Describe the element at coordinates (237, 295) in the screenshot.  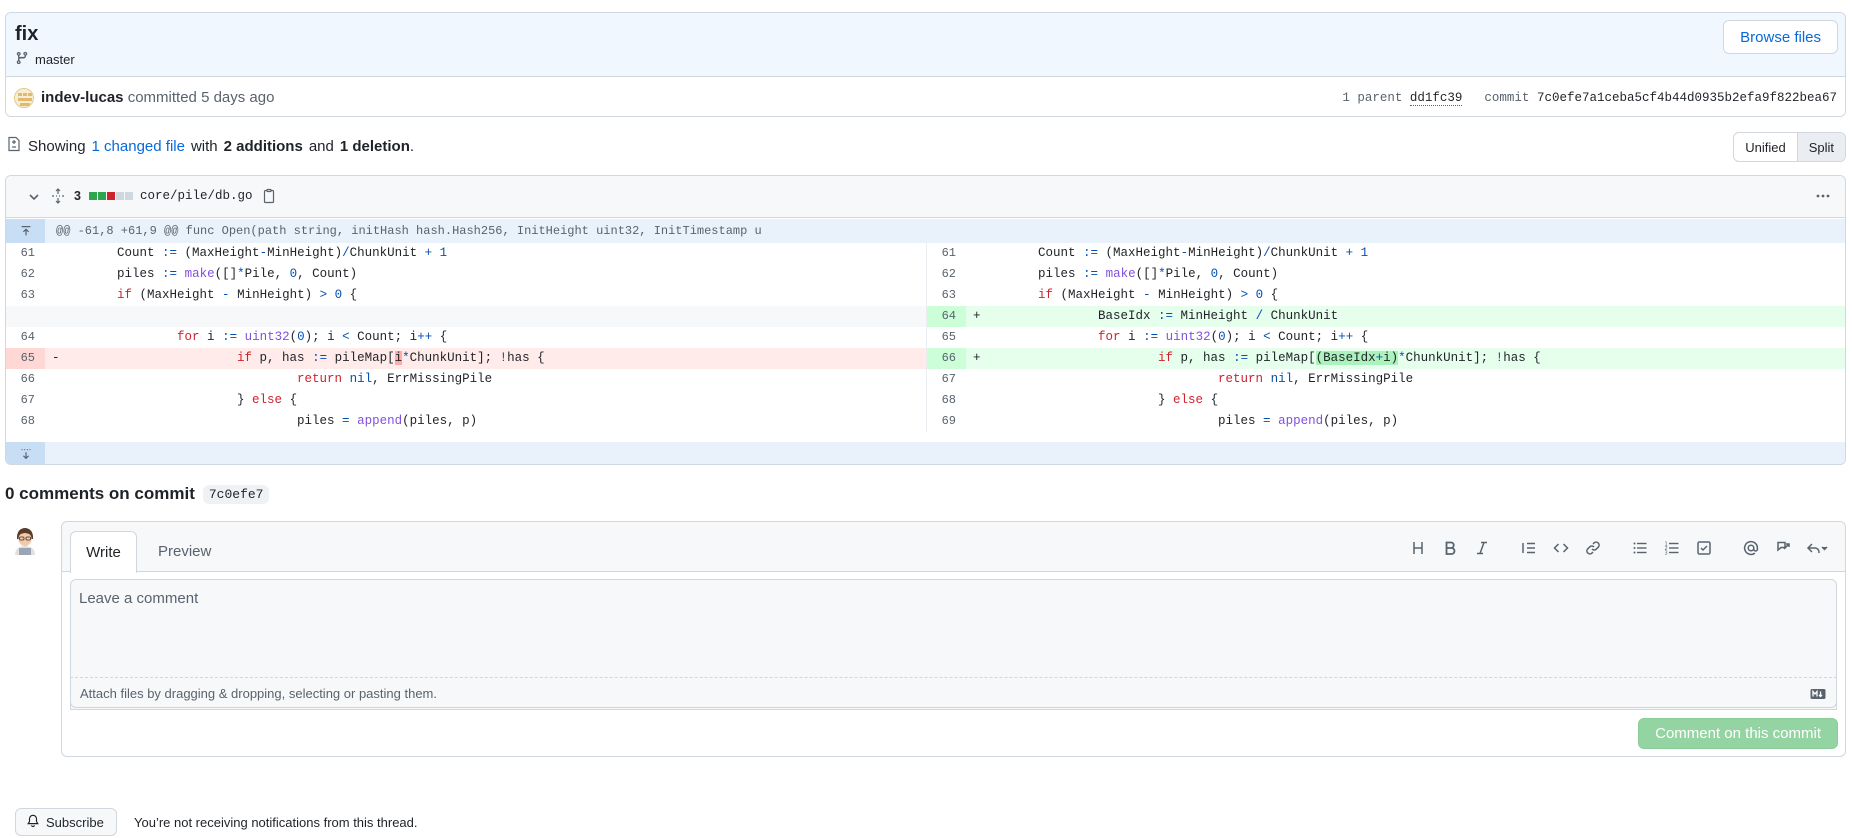
I see `code-line: if (MaxHeight - MinHeight) > 0 {` at that location.